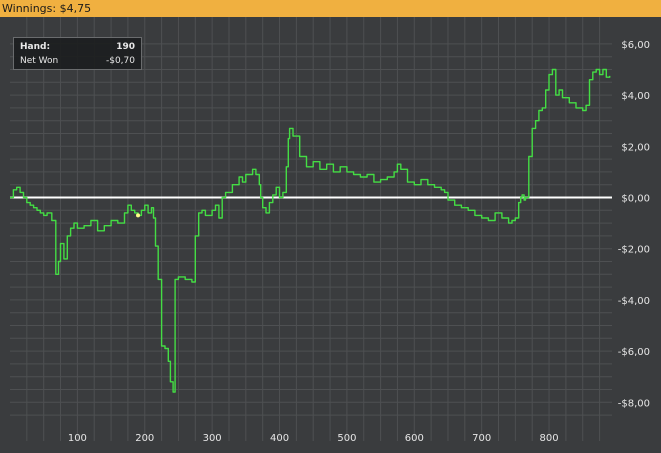  Describe the element at coordinates (77, 438) in the screenshot. I see `x-tick-label: 100` at that location.